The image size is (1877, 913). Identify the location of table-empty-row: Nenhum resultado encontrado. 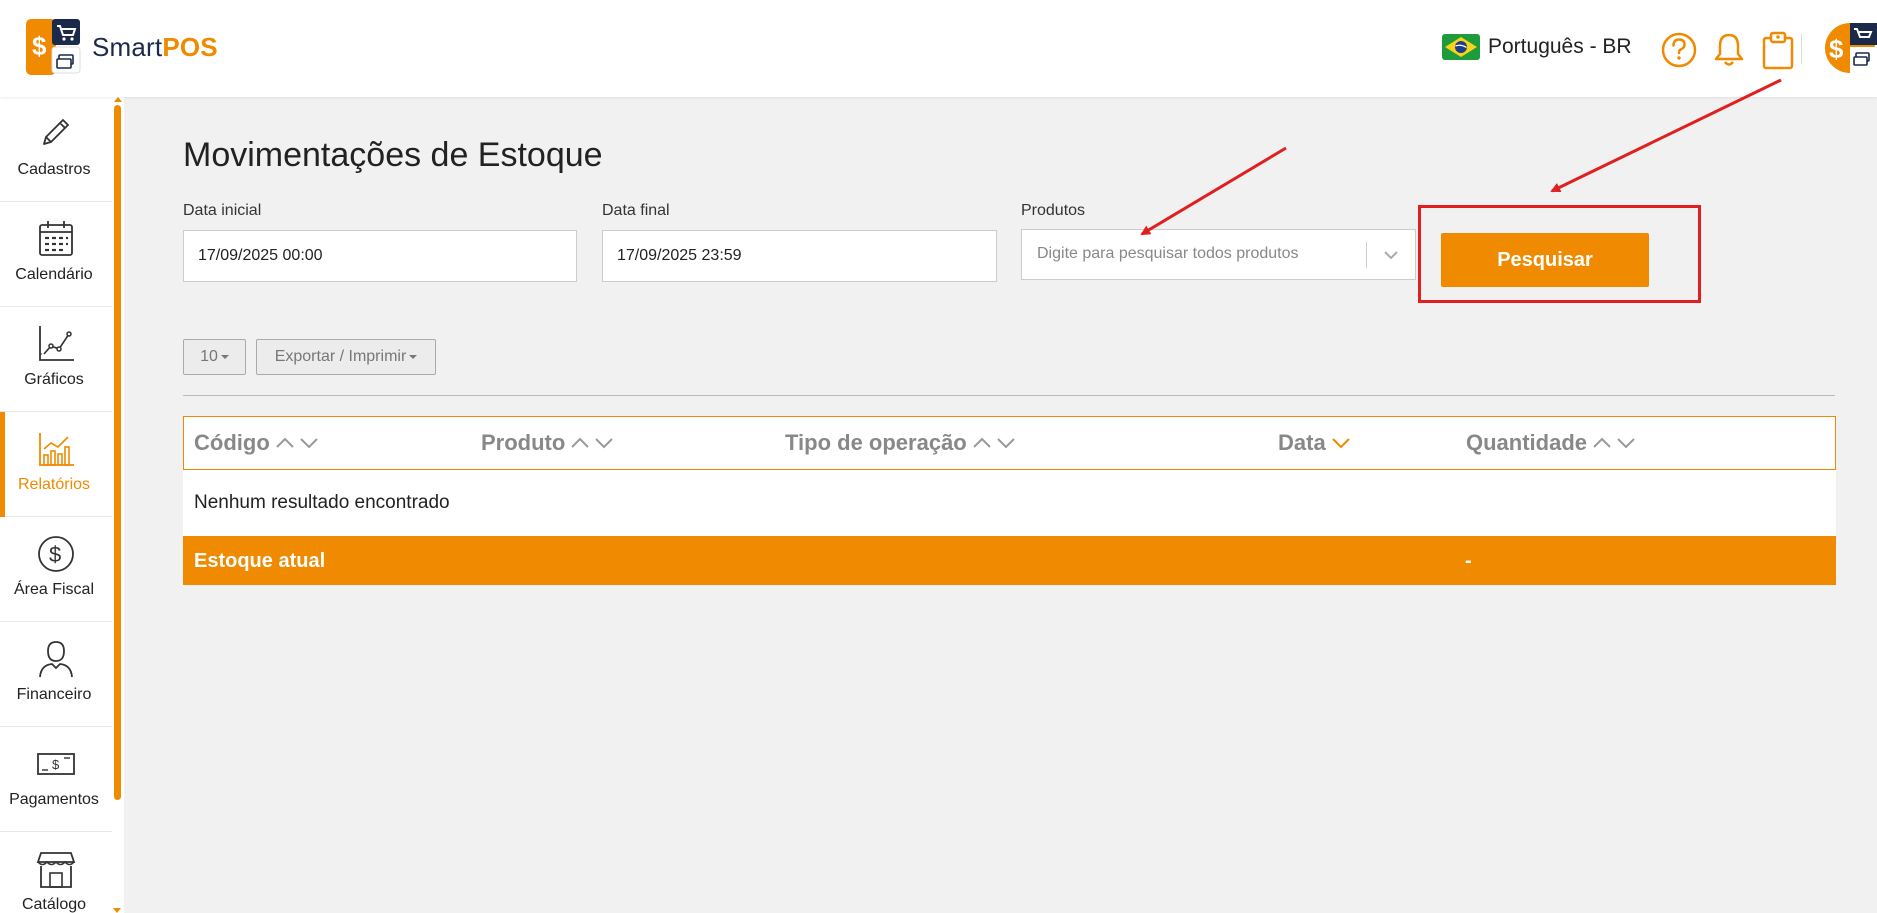
(1009, 503).